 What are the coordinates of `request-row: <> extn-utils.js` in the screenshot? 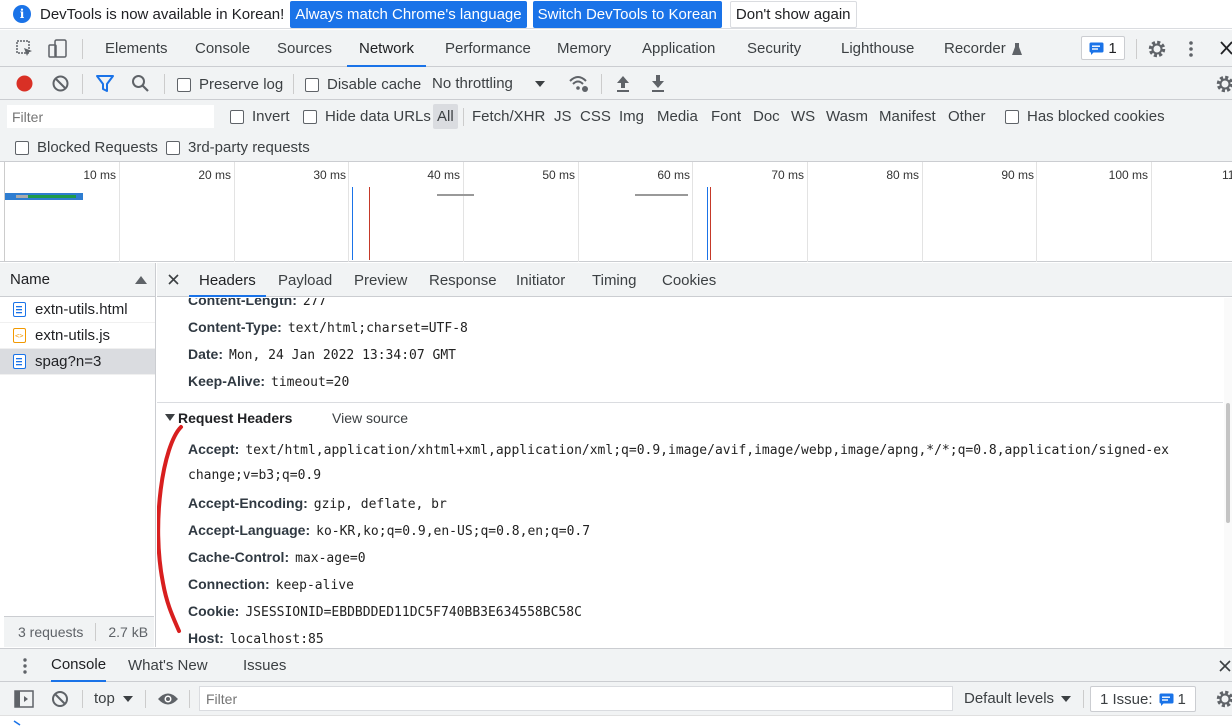 It's located at (77, 336).